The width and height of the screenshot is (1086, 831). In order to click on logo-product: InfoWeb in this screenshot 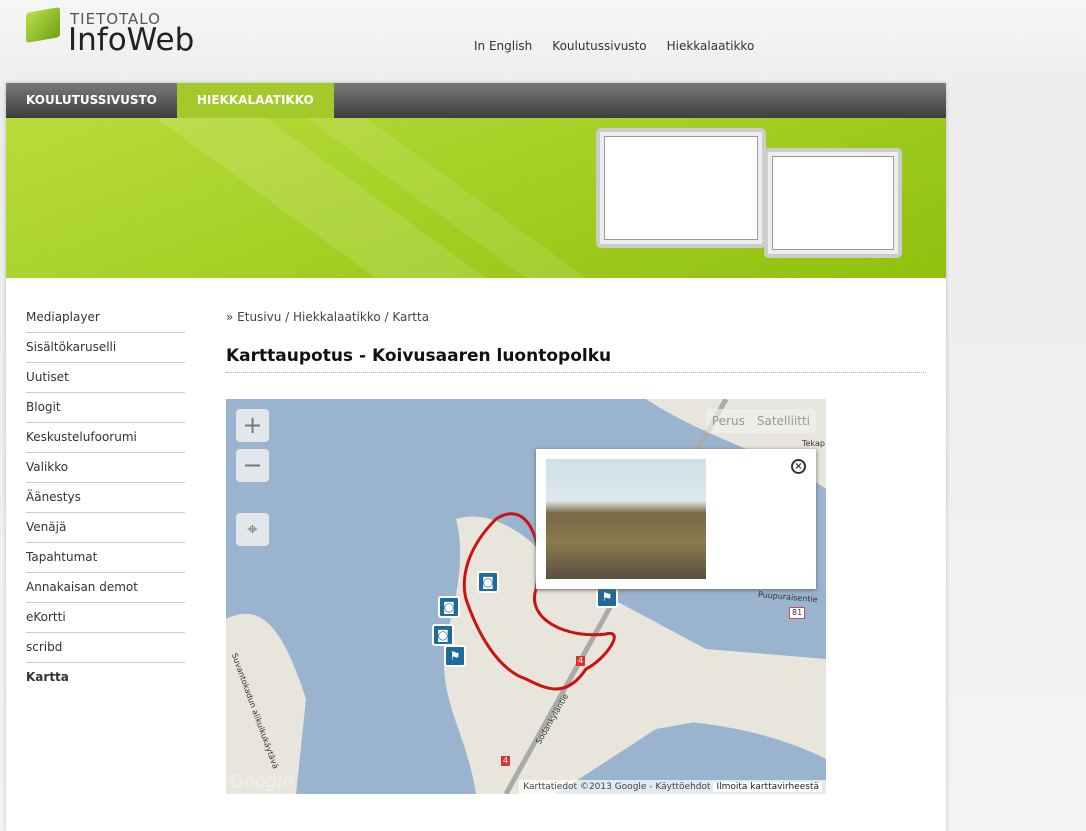, I will do `click(131, 40)`.